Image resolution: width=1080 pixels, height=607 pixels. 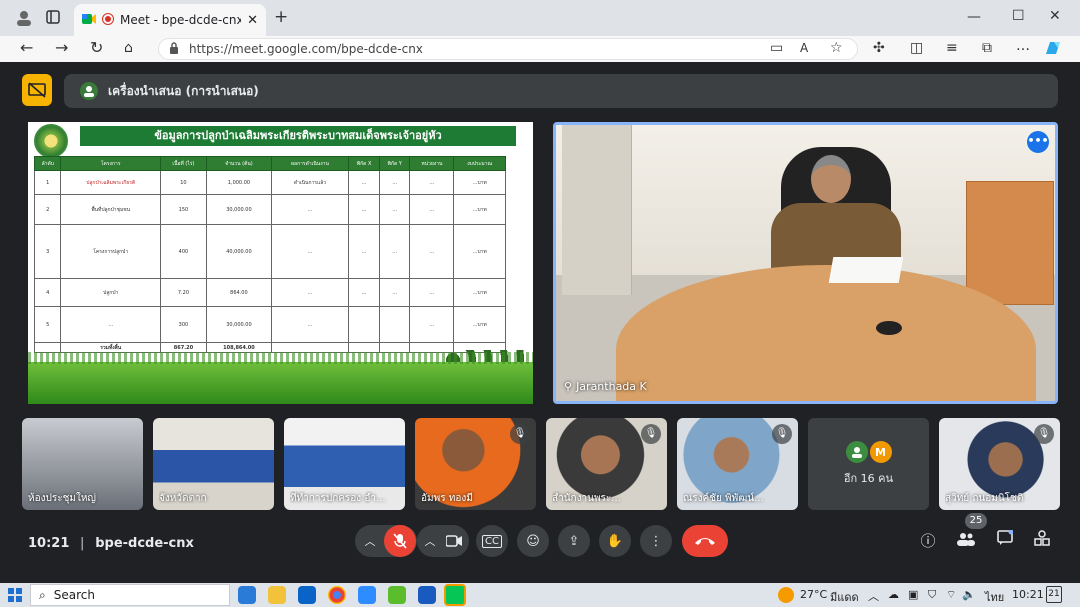 What do you see at coordinates (533, 541) in the screenshot?
I see `emoji-button: ☺` at bounding box center [533, 541].